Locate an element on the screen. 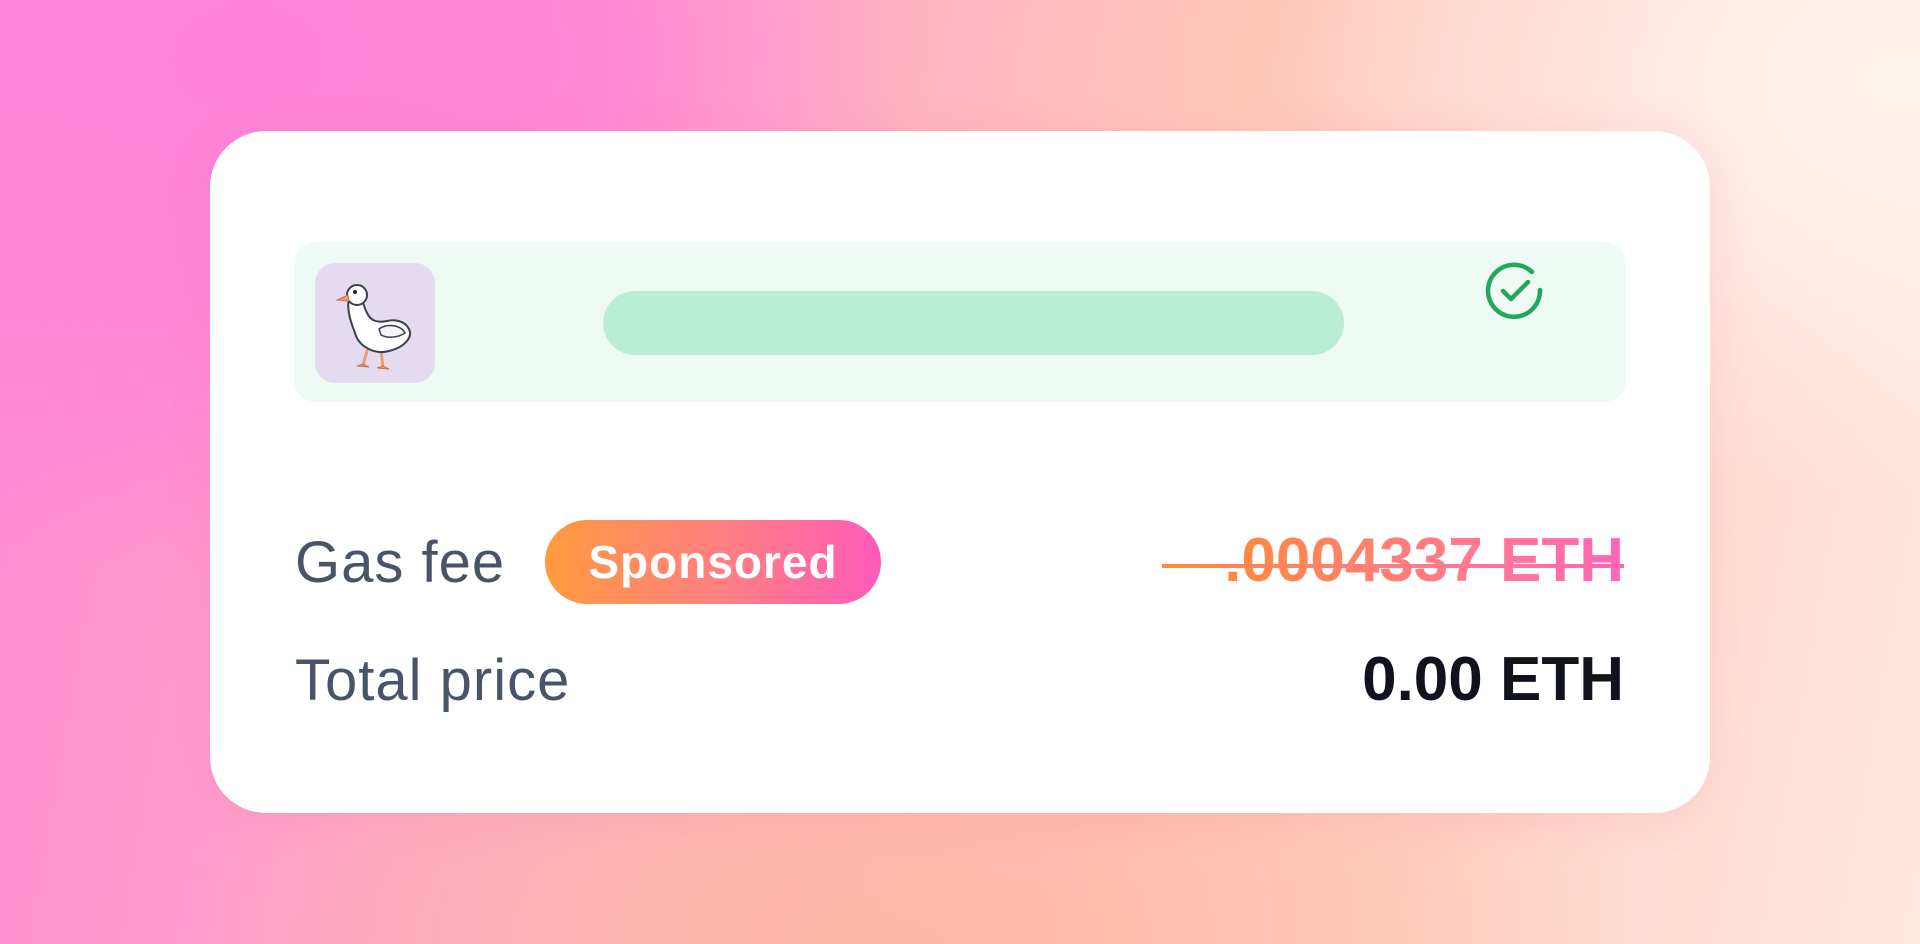 The width and height of the screenshot is (1920, 944). original-gas-fee-value: .0004337 ETH is located at coordinates (1424, 560).